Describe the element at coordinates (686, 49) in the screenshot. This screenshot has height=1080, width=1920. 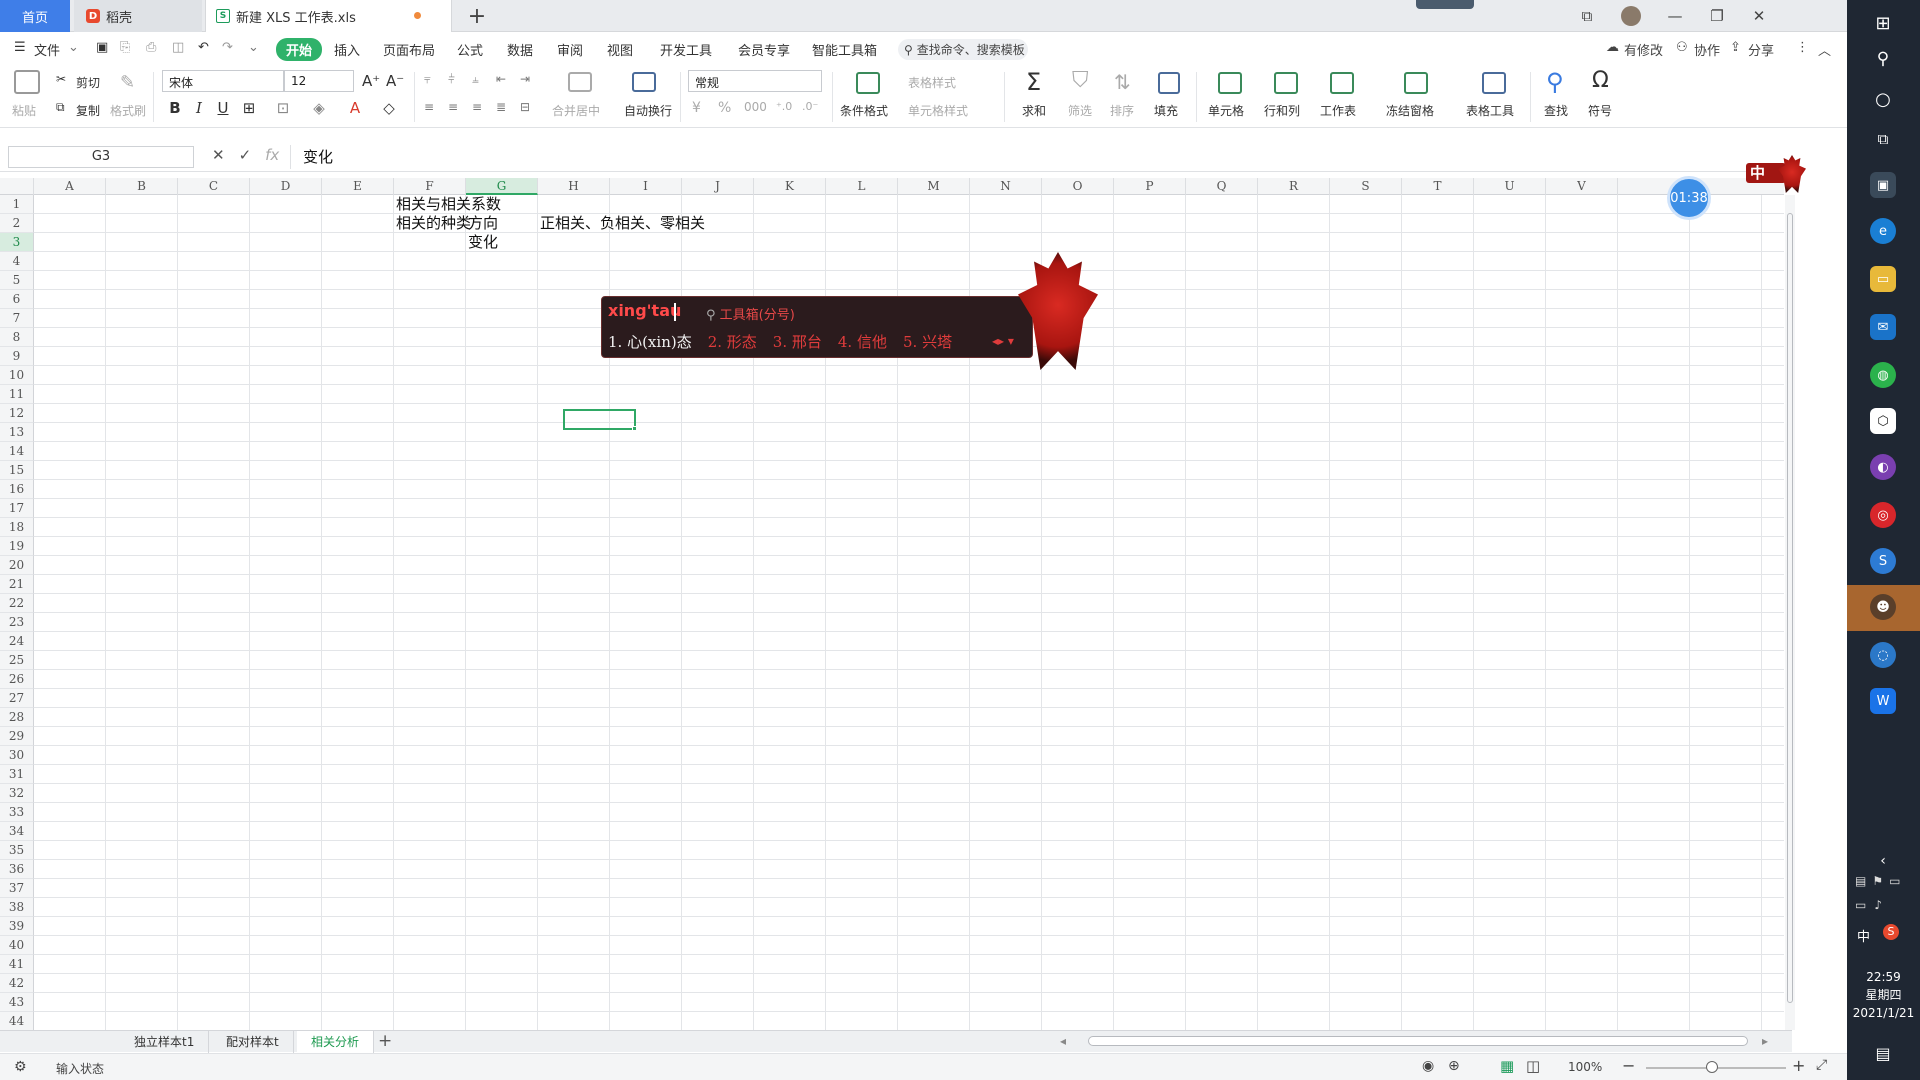
I see `menu-developer: 开发工具` at that location.